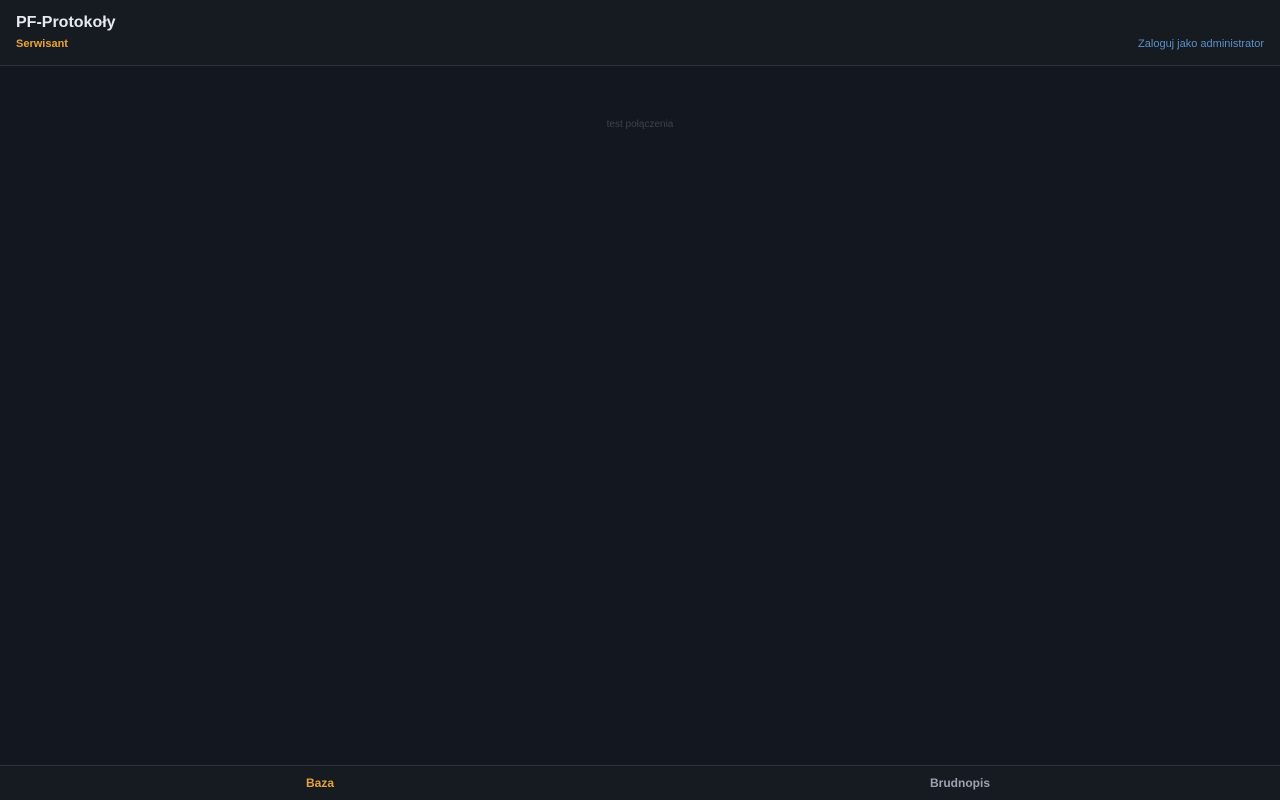  Describe the element at coordinates (42, 44) in the screenshot. I see `role-label: Serwisant` at that location.